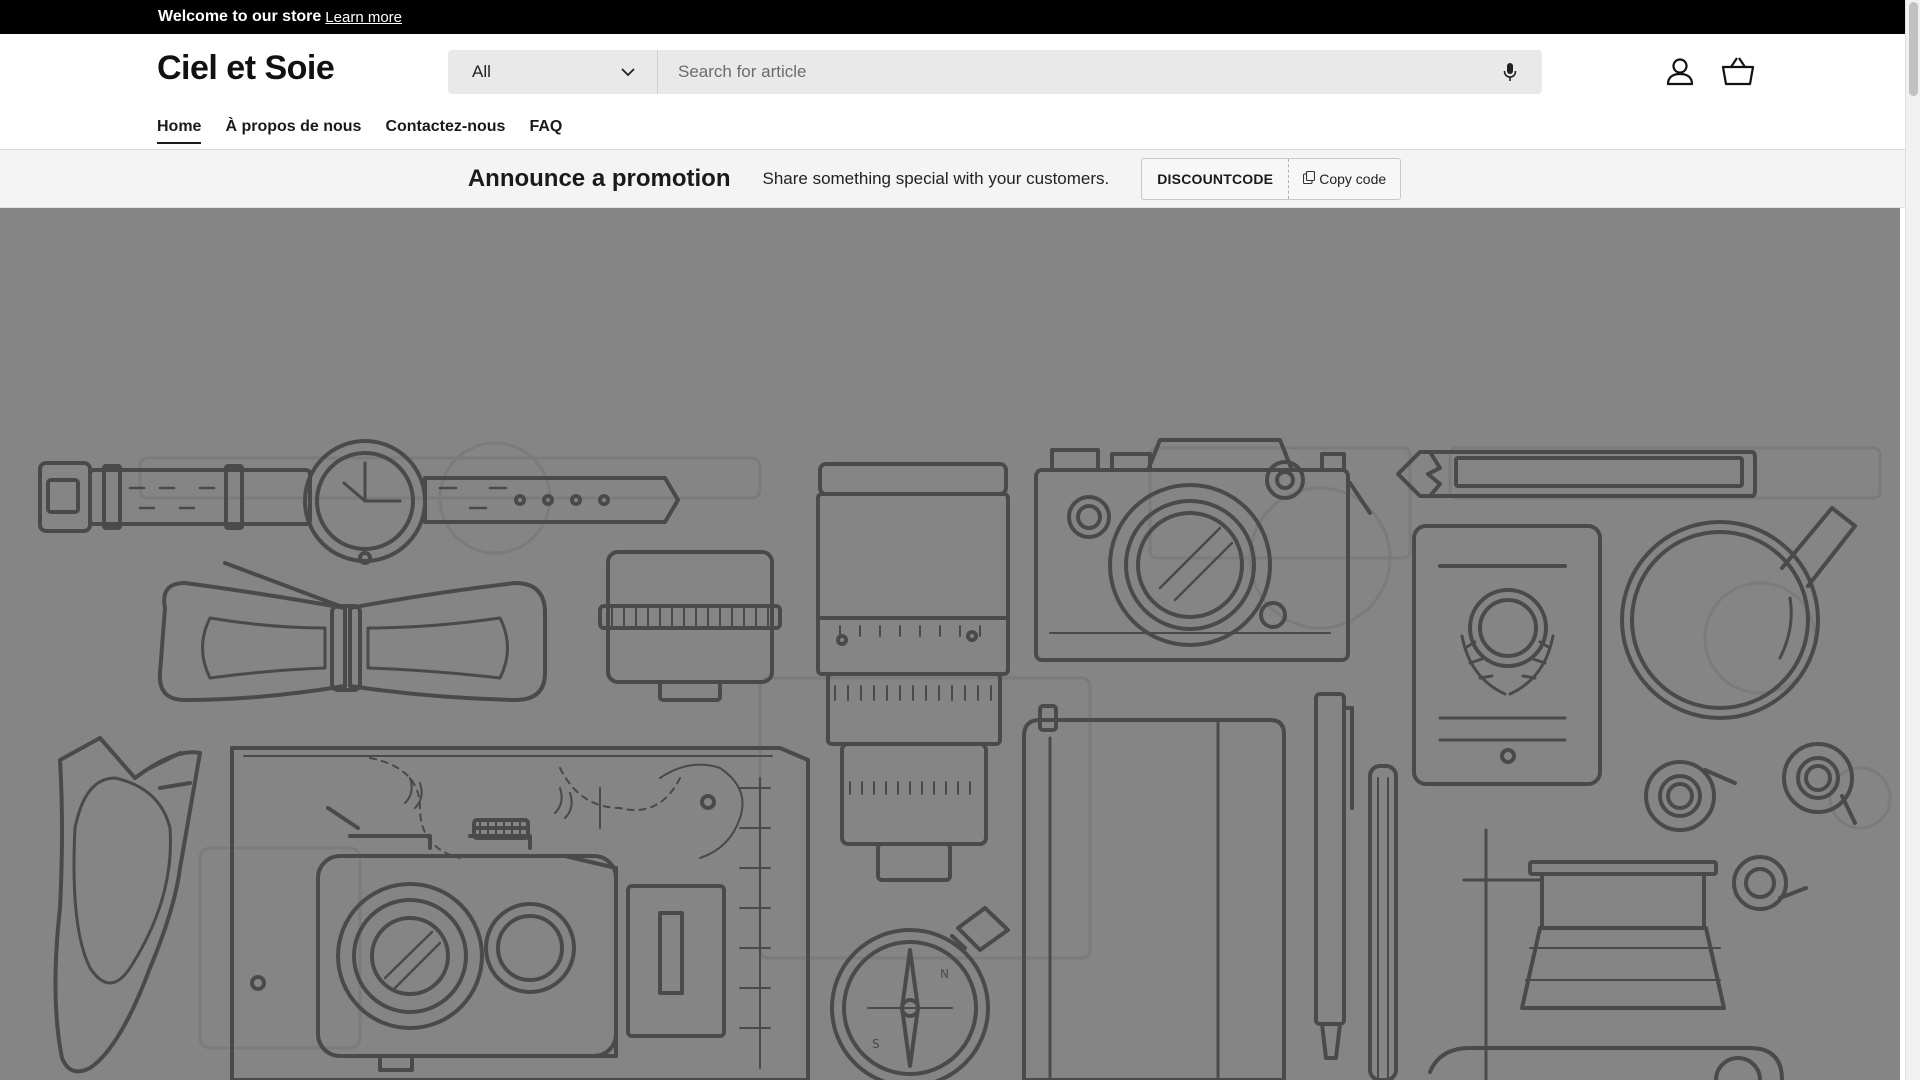  Describe the element at coordinates (553, 72) in the screenshot. I see `category-select: All` at that location.